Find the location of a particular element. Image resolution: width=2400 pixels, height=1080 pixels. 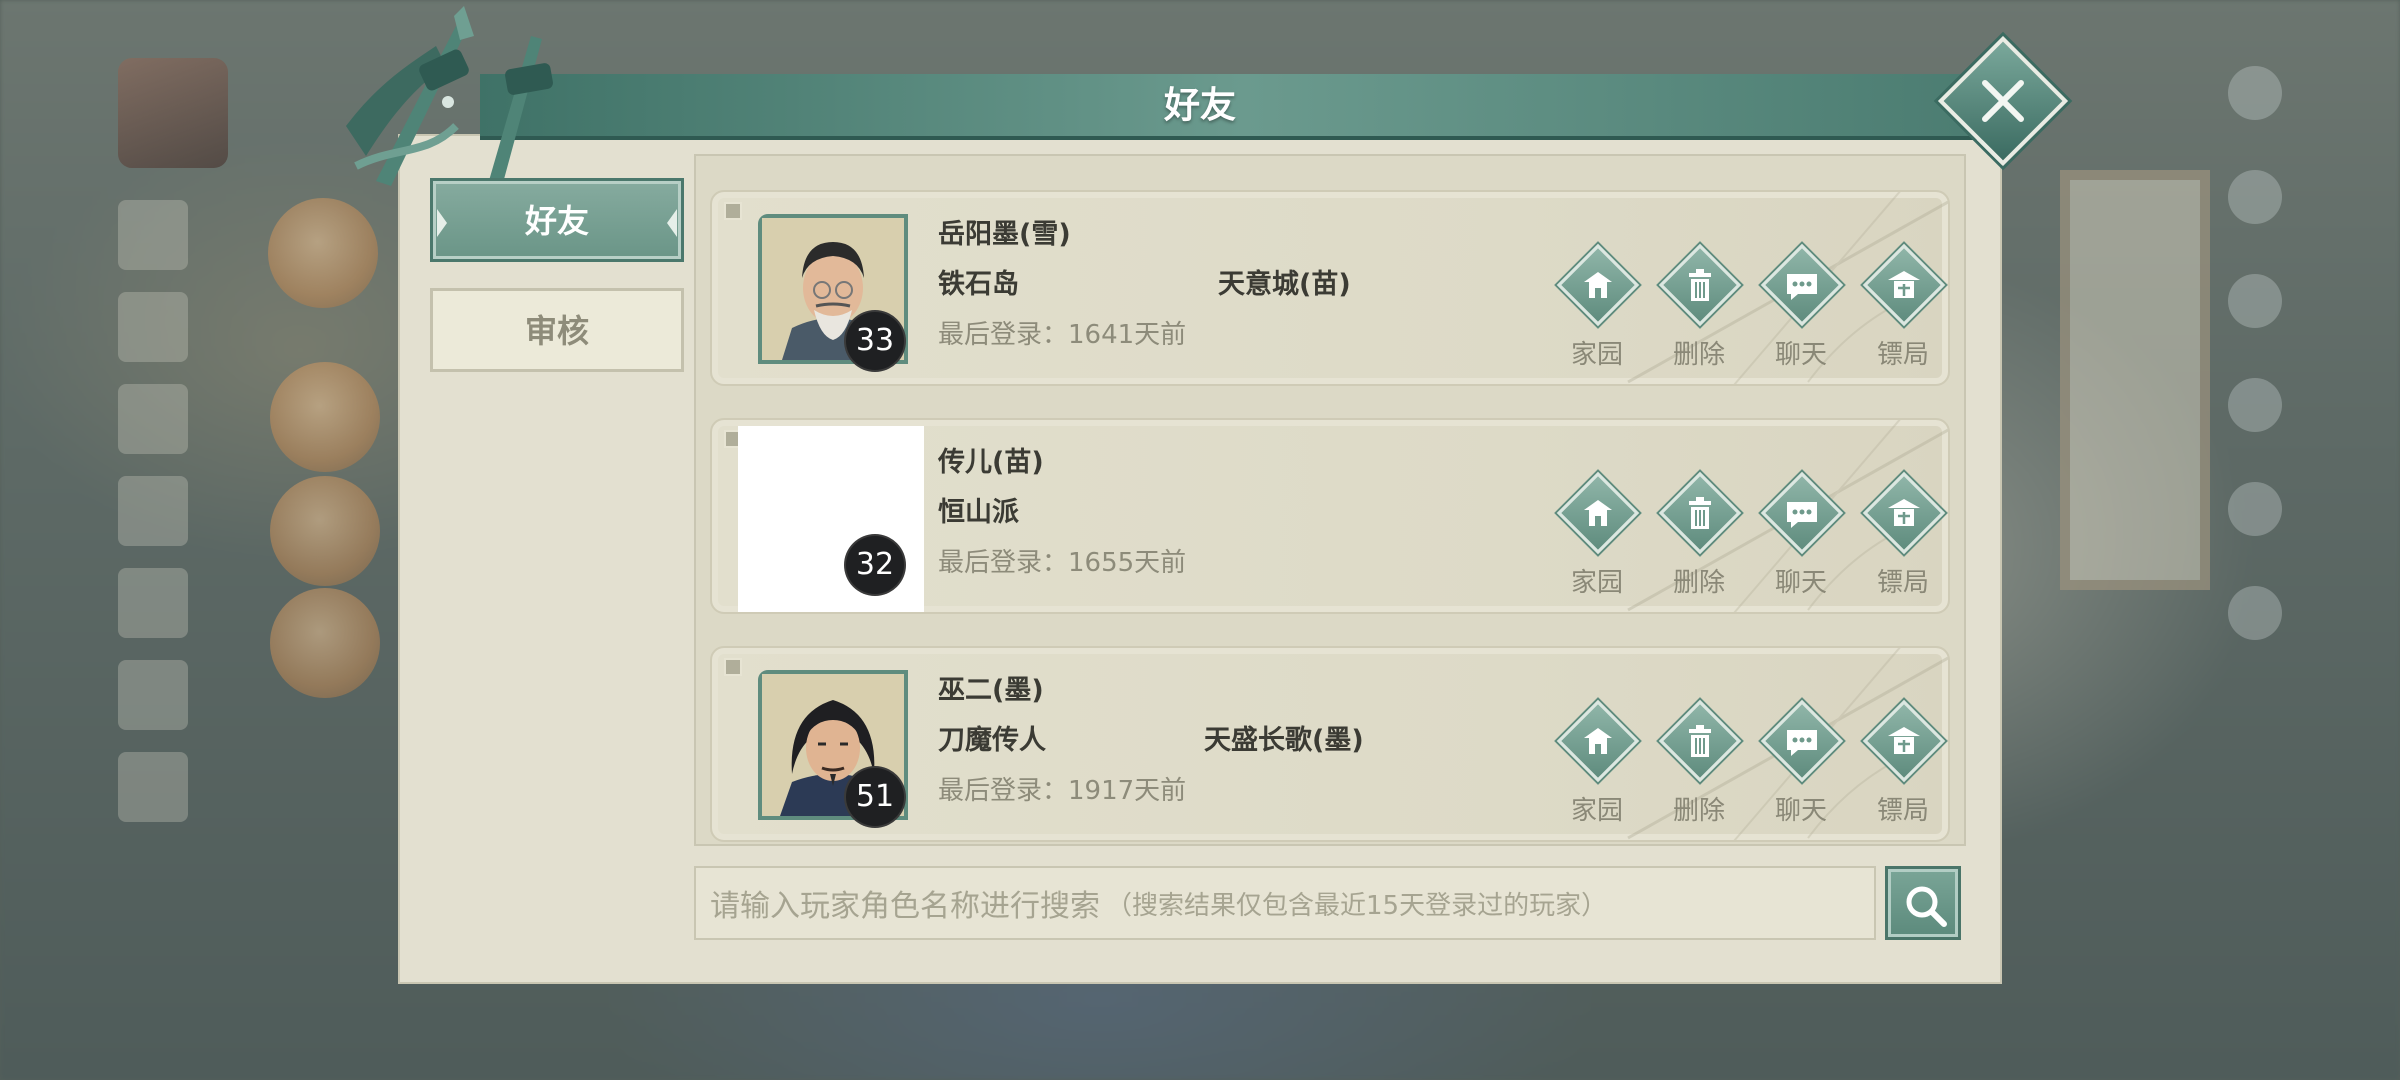

last-login: 最后登录：1917天前 is located at coordinates (1062, 791).